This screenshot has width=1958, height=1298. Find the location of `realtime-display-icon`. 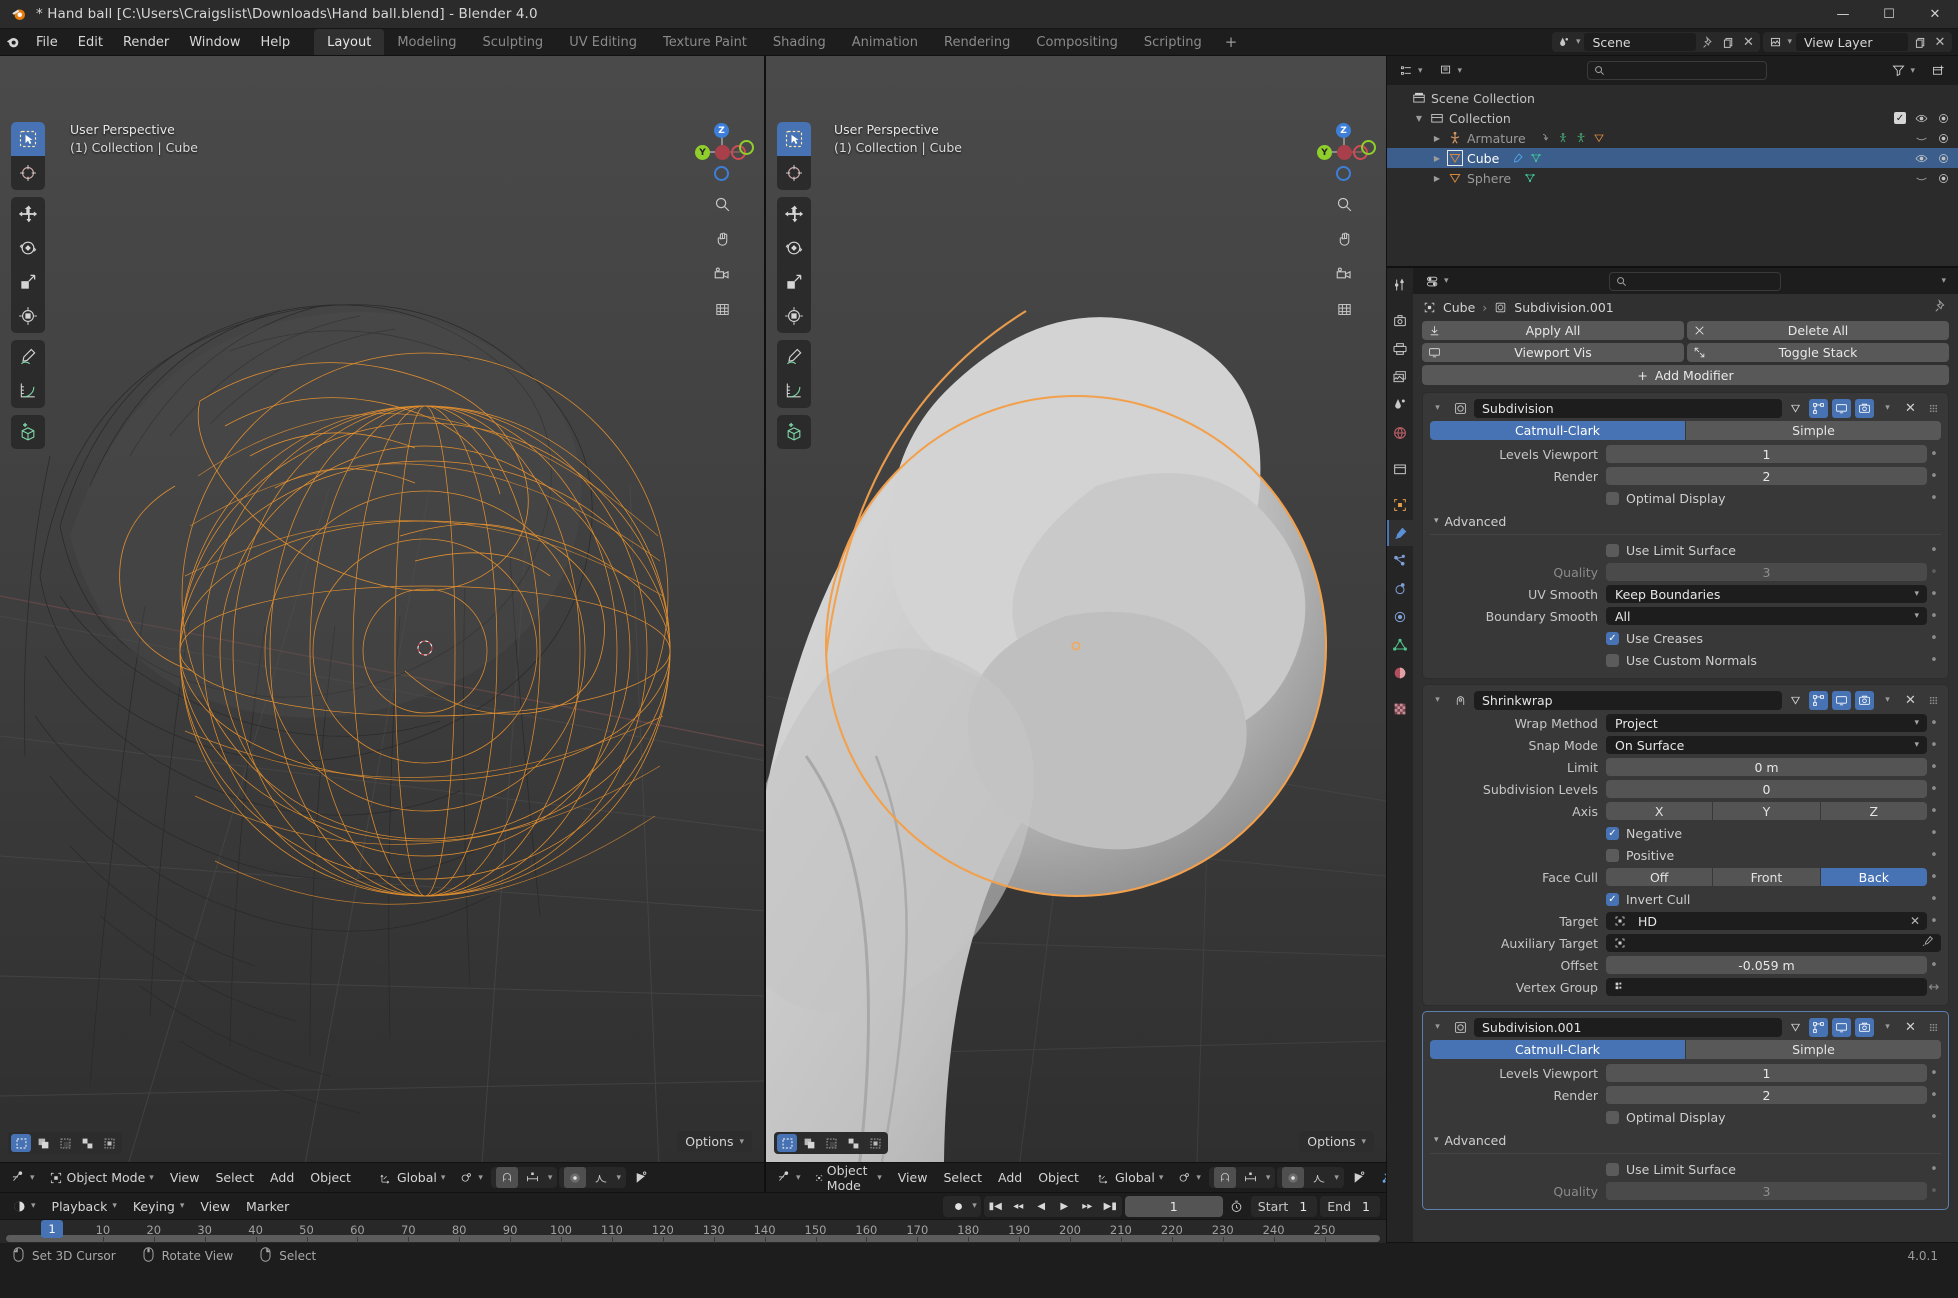

realtime-display-icon is located at coordinates (1841, 1027).